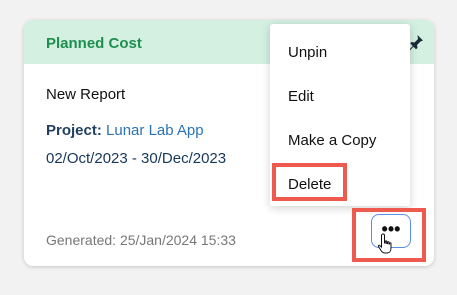  What do you see at coordinates (141, 240) in the screenshot?
I see `generated-timestamp: Generated: 25/Jan/2024 15:33` at bounding box center [141, 240].